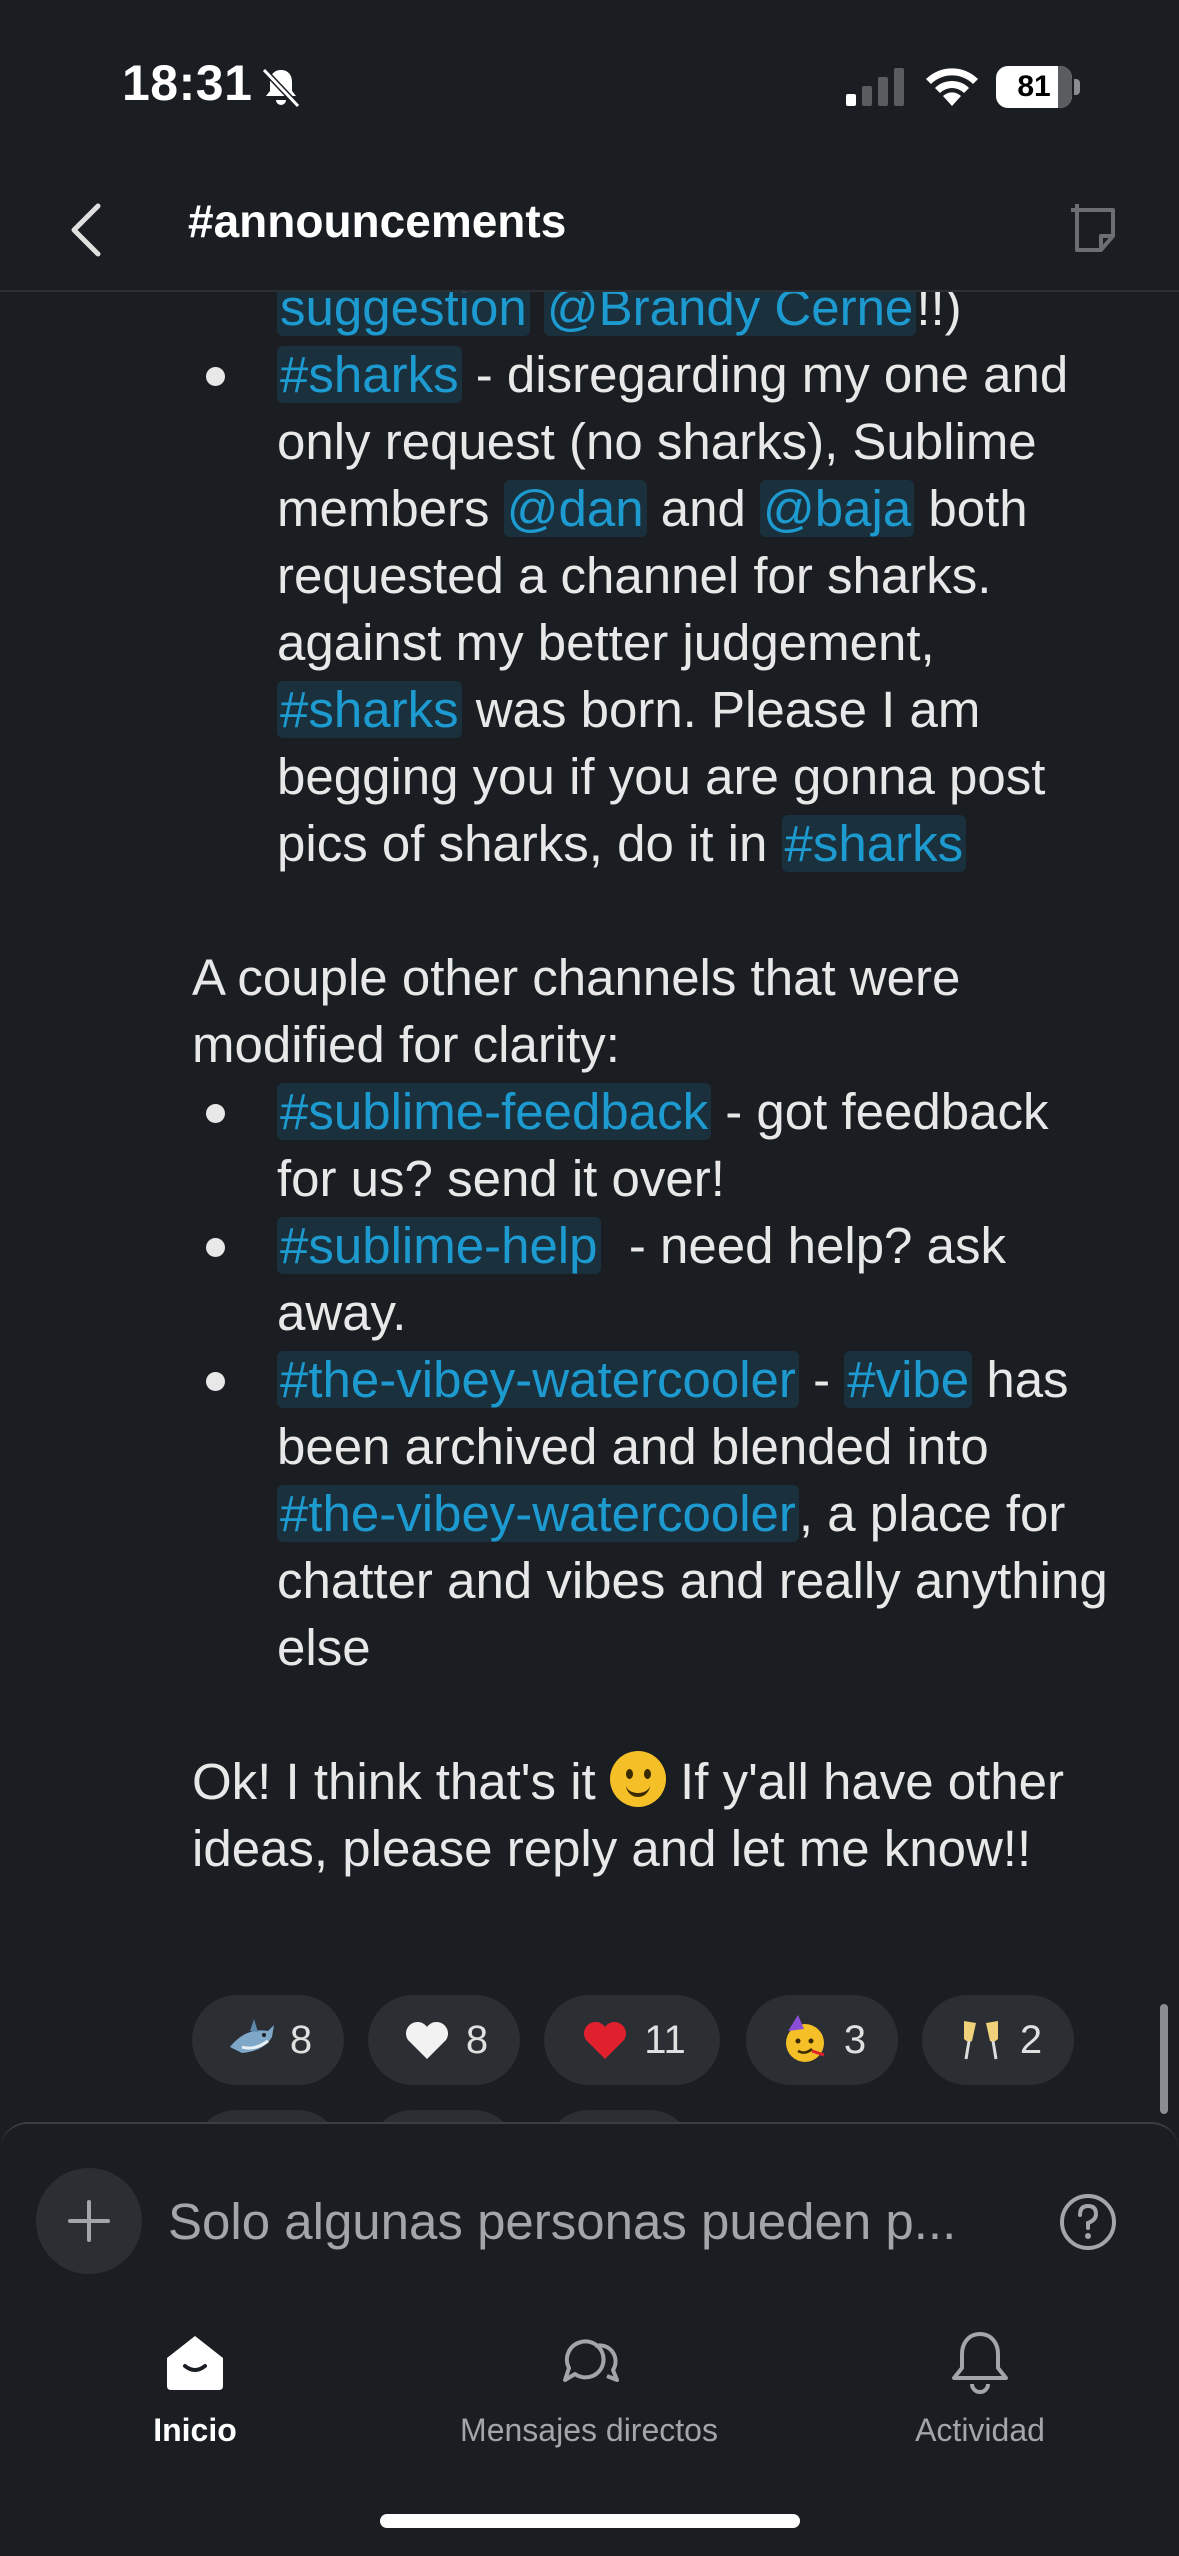 The width and height of the screenshot is (1179, 2556). Describe the element at coordinates (1164, 2059) in the screenshot. I see `scrollbar` at that location.